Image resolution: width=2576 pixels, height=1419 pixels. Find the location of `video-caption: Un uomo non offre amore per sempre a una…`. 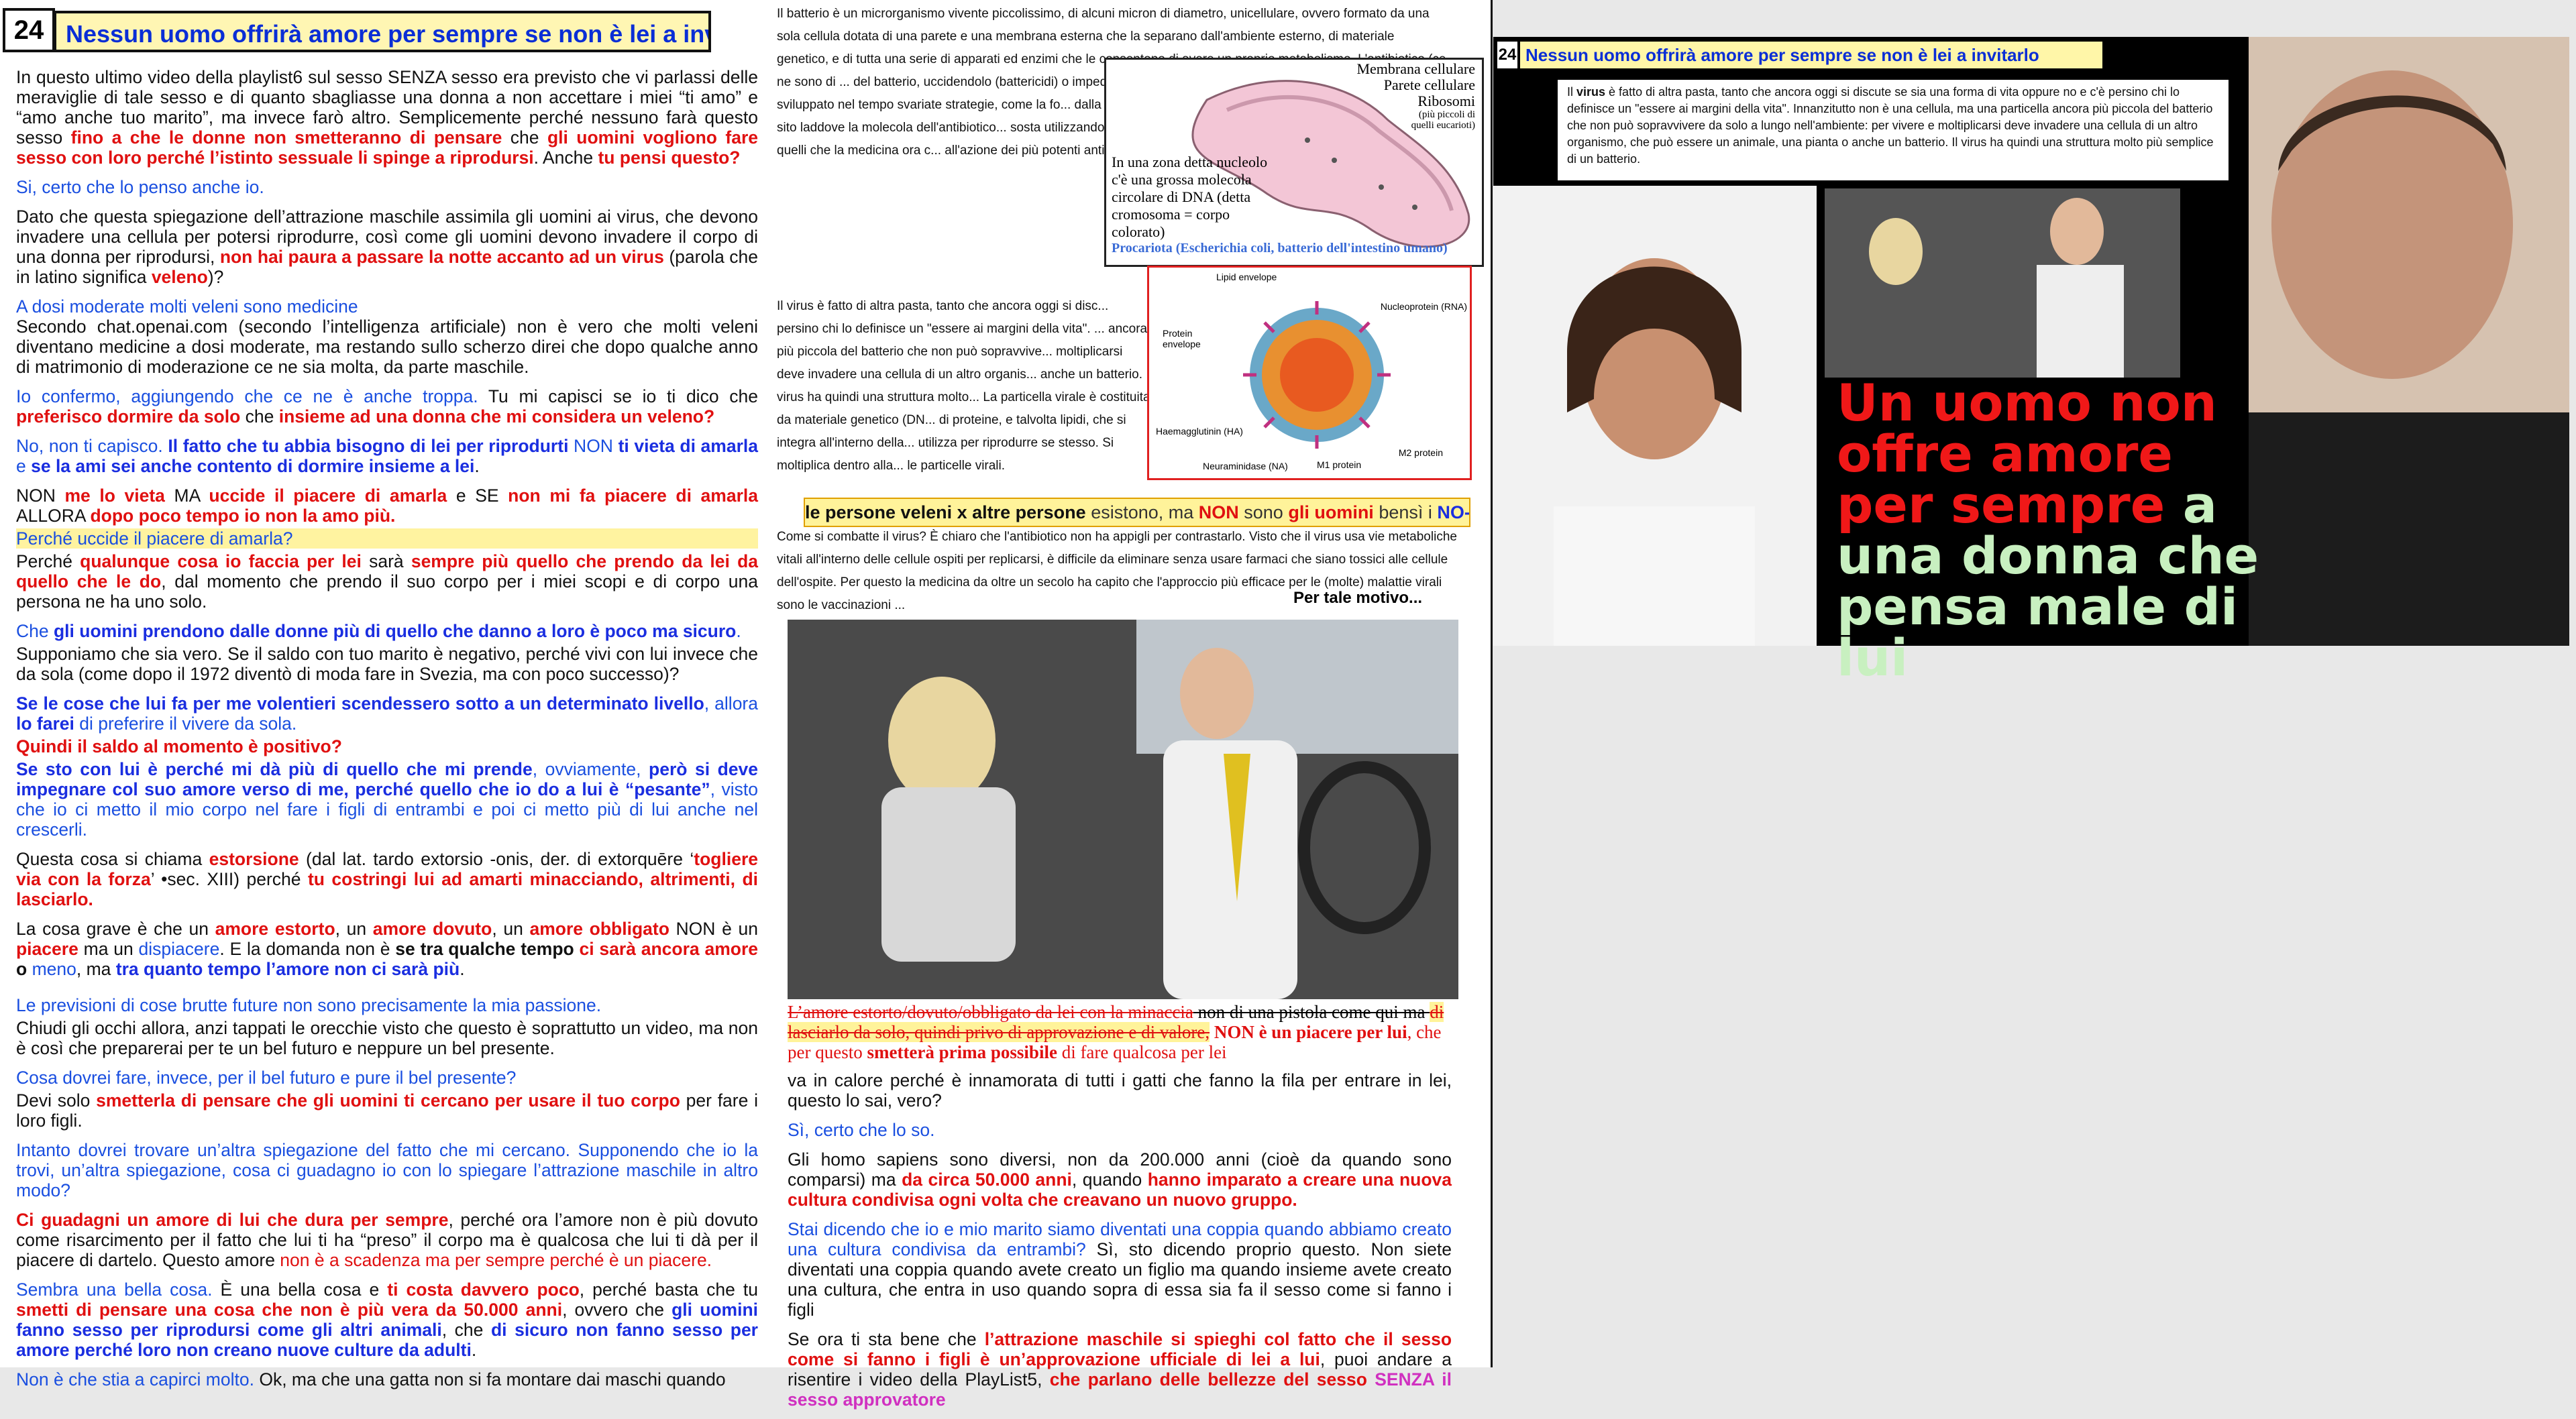

video-caption: Un uomo non offre amore per sempre a una… is located at coordinates (2048, 530).